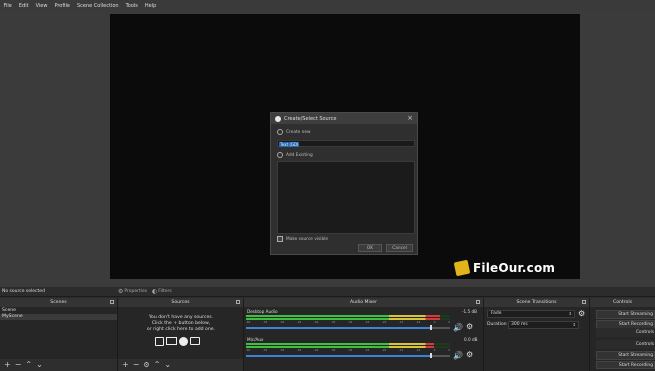 The height and width of the screenshot is (371, 655). What do you see at coordinates (162, 291) in the screenshot?
I see `filters-button: ◐ Filters` at bounding box center [162, 291].